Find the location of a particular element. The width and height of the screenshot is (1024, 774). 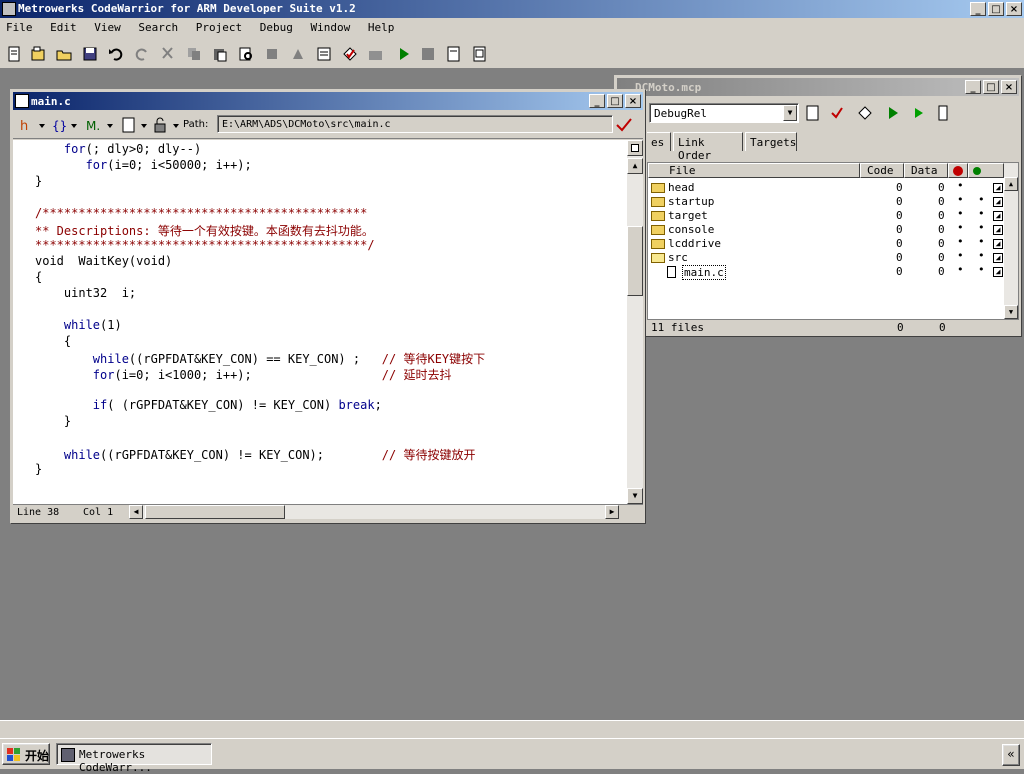

column-header-target is located at coordinates (986, 170).